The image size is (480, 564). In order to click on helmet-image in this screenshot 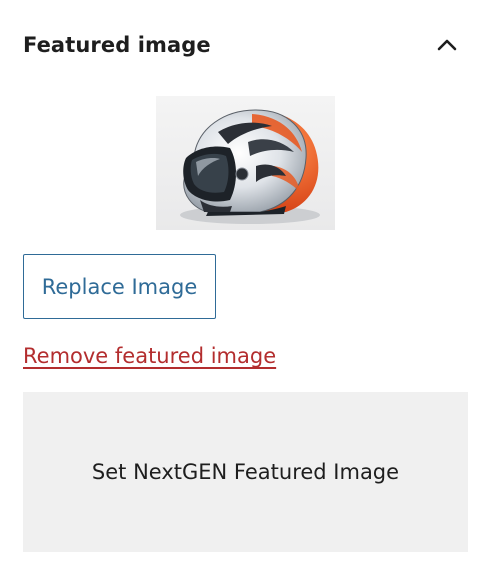, I will do `click(245, 163)`.